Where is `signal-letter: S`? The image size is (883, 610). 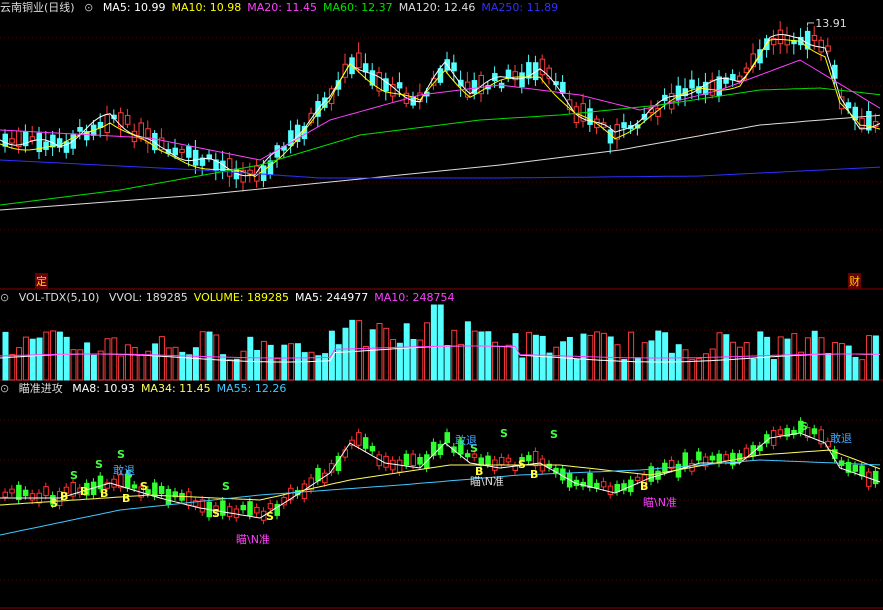 signal-letter: S is located at coordinates (522, 464).